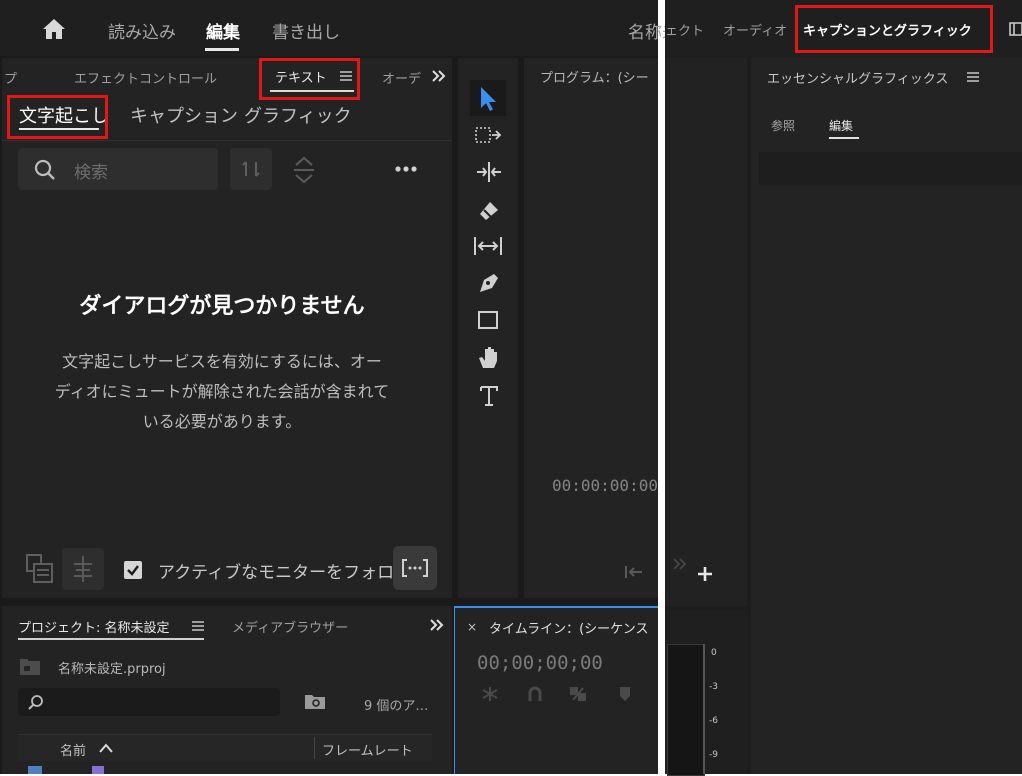  What do you see at coordinates (222, 391) in the screenshot?
I see `empty-state-line-2: ディオにミュートが解除された会話が含まれて` at bounding box center [222, 391].